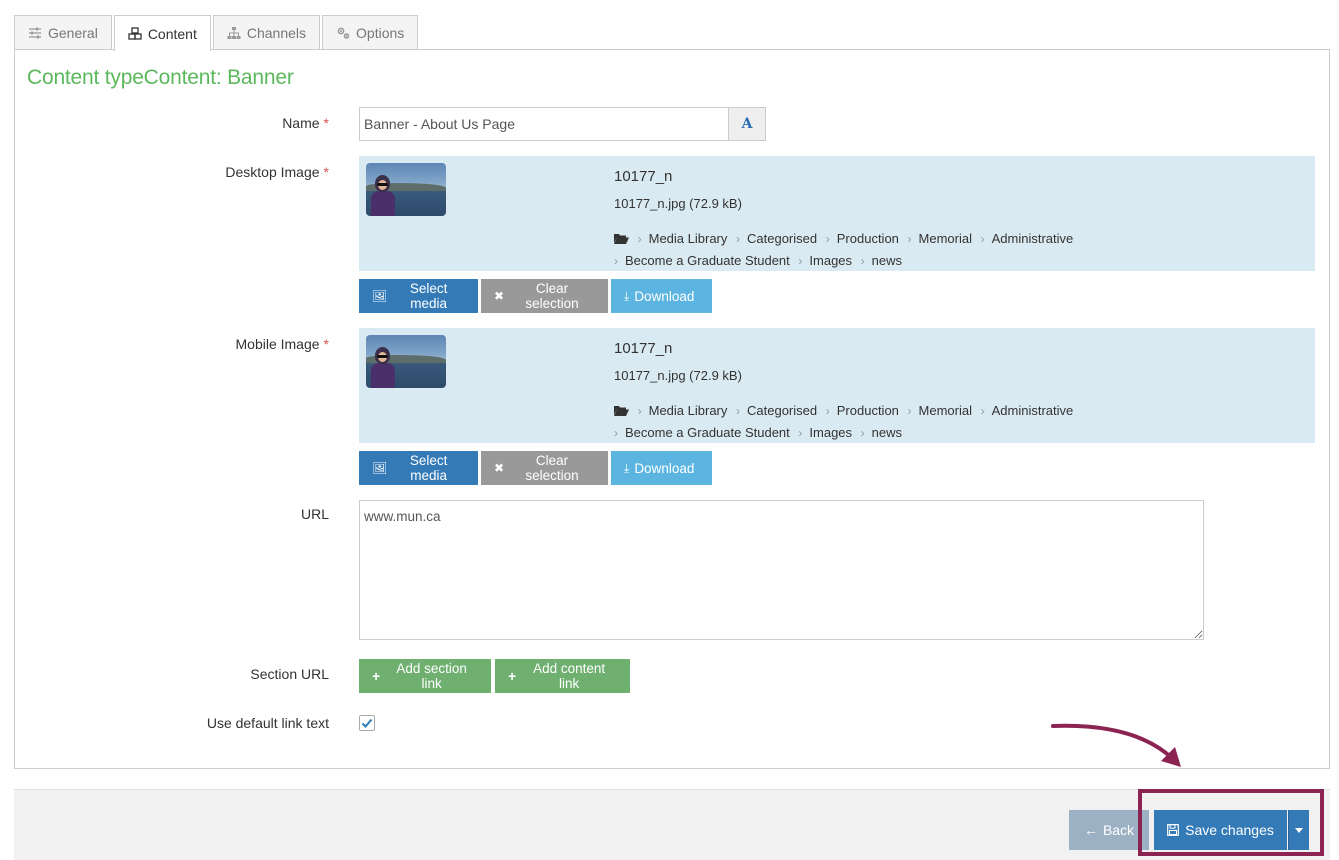 The height and width of the screenshot is (860, 1339). What do you see at coordinates (428, 296) in the screenshot?
I see `button-label: Select media` at bounding box center [428, 296].